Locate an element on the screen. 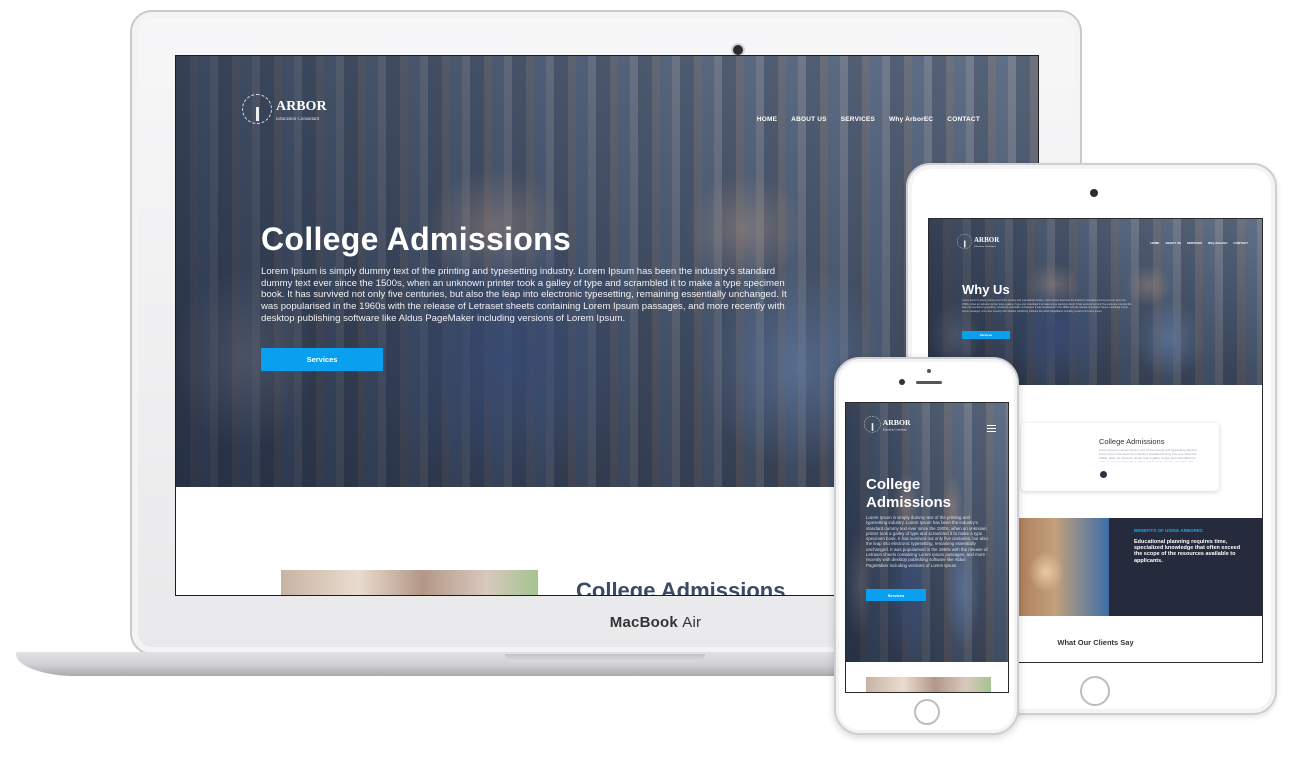 Image resolution: width=1311 pixels, height=757 pixels. ipad-hero-title: Why Us is located at coordinates (986, 289).